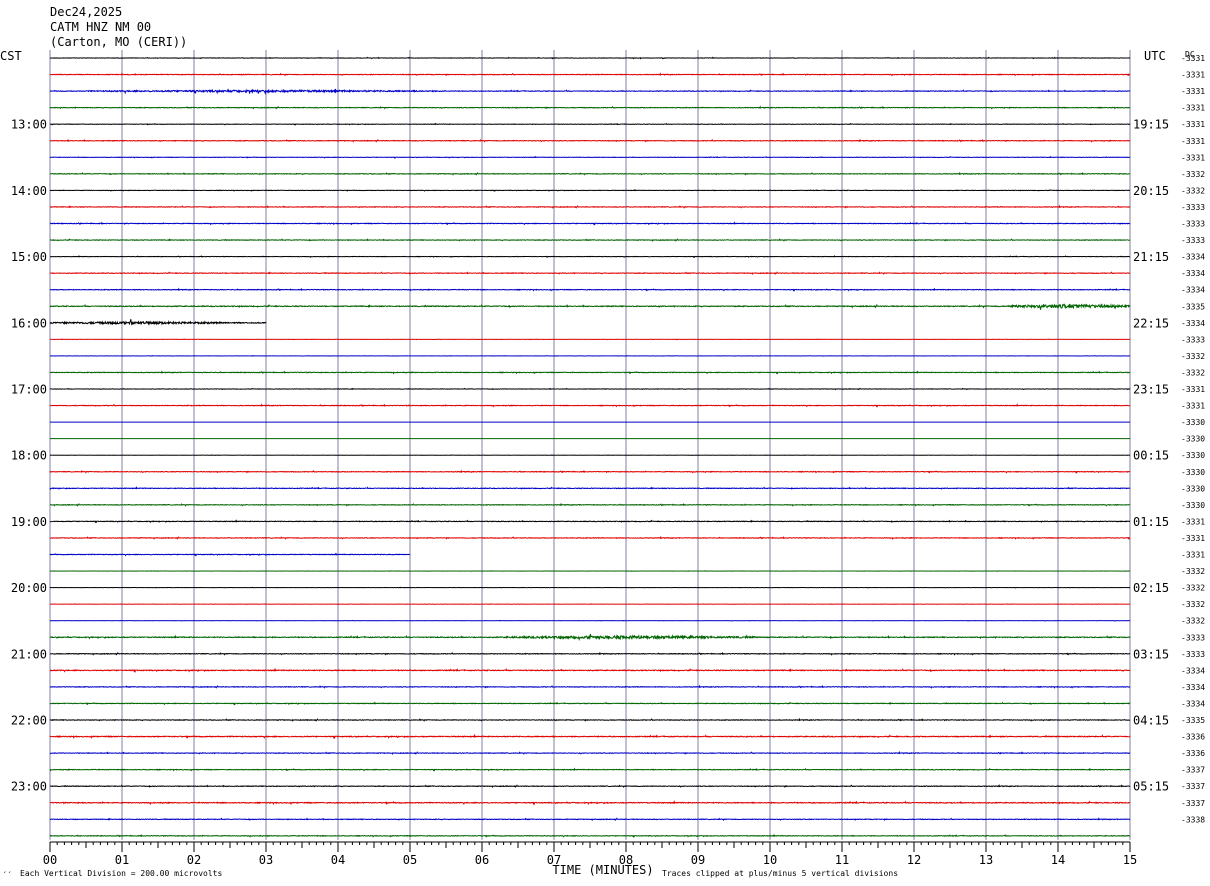  I want to click on footer-mark: ´´, so click(7, 875).